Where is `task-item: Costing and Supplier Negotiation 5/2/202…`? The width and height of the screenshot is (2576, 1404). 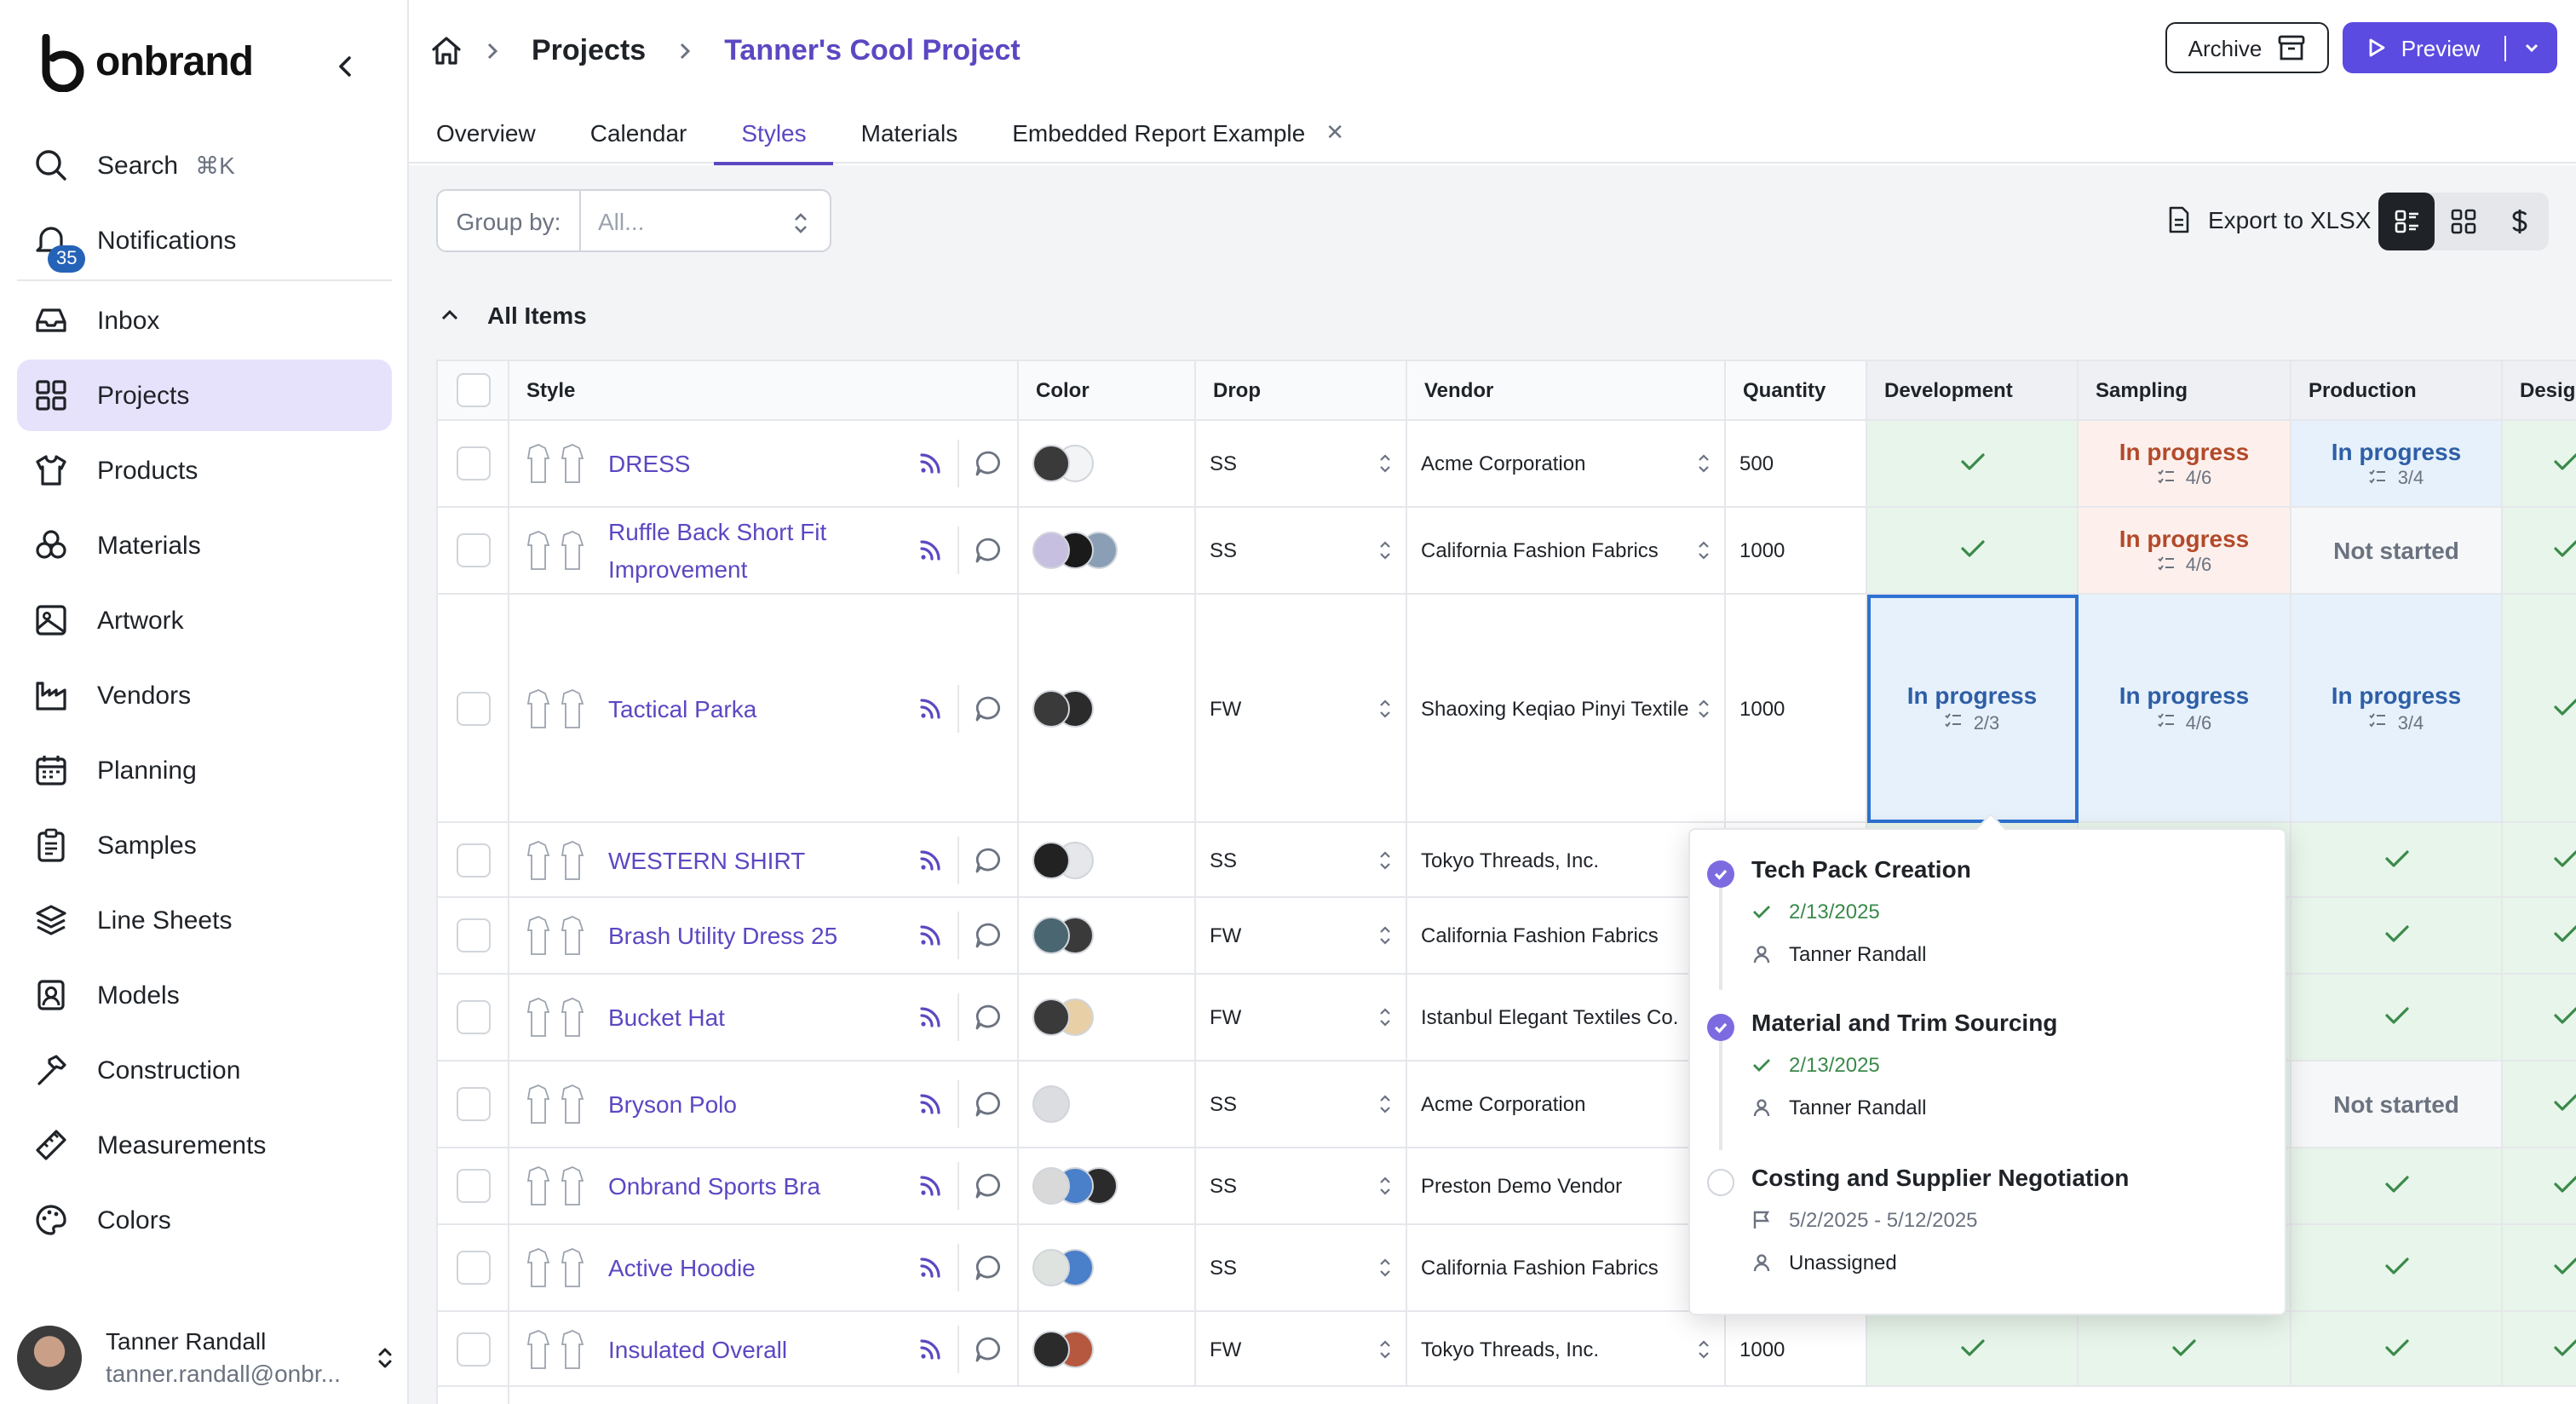
task-item: Costing and Supplier Negotiation 5/2/202… is located at coordinates (1940, 1220).